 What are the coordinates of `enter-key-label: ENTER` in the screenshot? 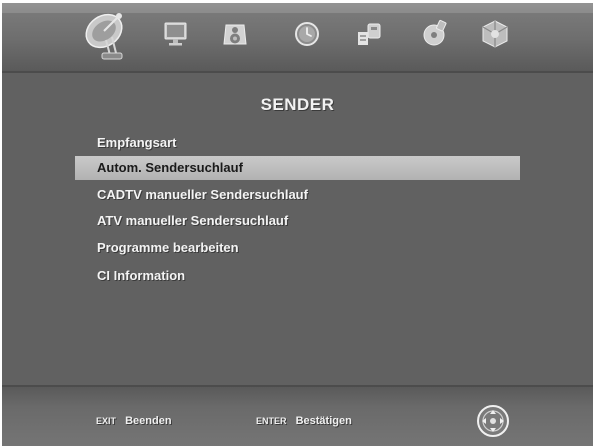 It's located at (271, 421).